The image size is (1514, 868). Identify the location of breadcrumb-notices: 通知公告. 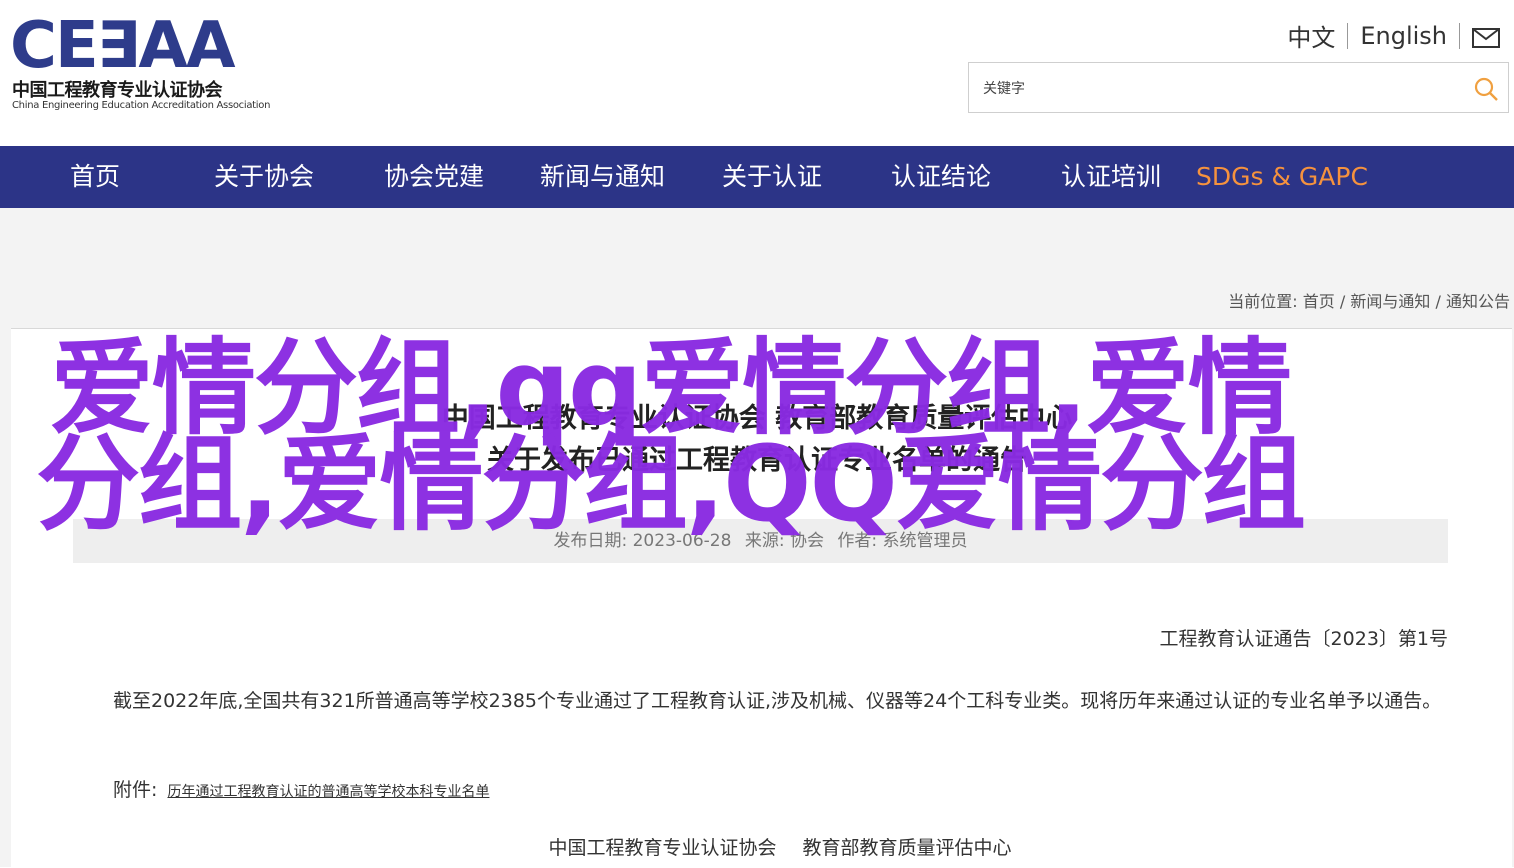
(1478, 301).